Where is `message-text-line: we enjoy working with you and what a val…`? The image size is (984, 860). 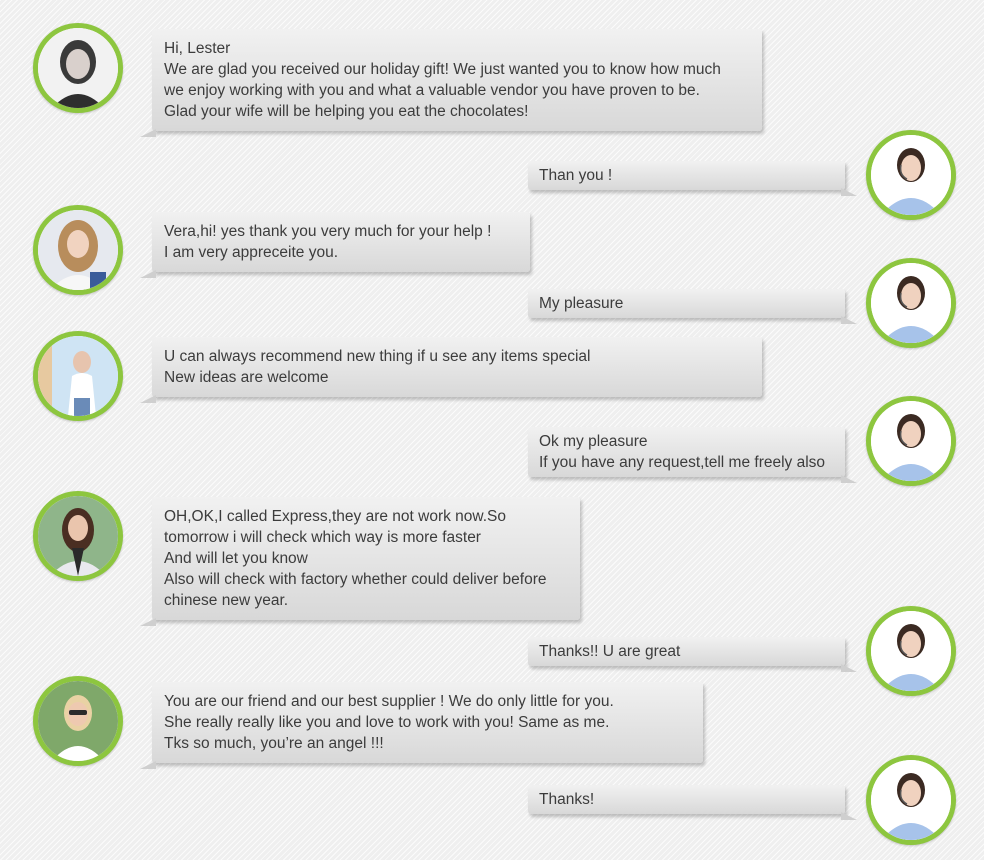 message-text-line: we enjoy working with you and what a val… is located at coordinates (432, 90).